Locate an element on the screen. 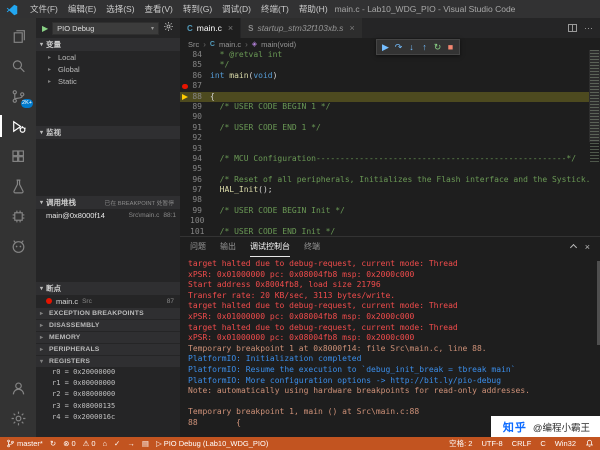 The width and height of the screenshot is (600, 450). pio-build-icon: ✓ is located at coordinates (117, 443).